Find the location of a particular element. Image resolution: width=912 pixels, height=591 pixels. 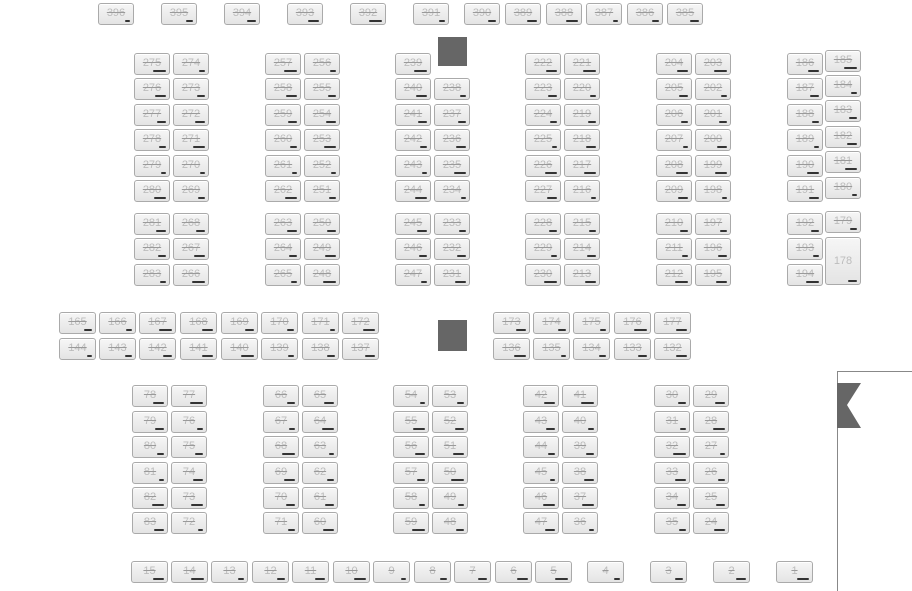

booth-31: 31 is located at coordinates (672, 422).